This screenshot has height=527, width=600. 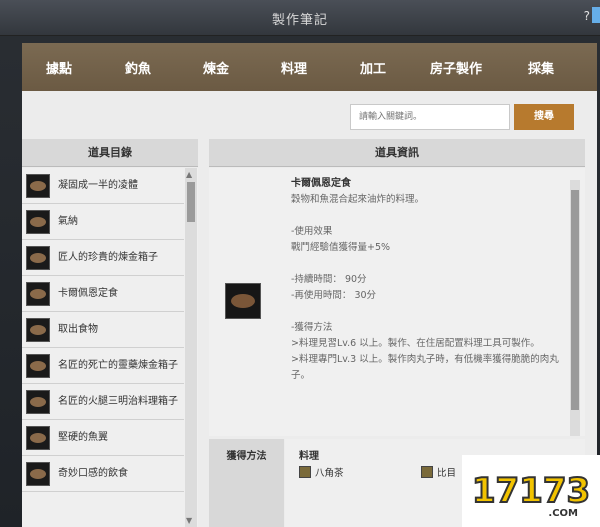 I want to click on scroll-down-icon: ▼, so click(x=189, y=520).